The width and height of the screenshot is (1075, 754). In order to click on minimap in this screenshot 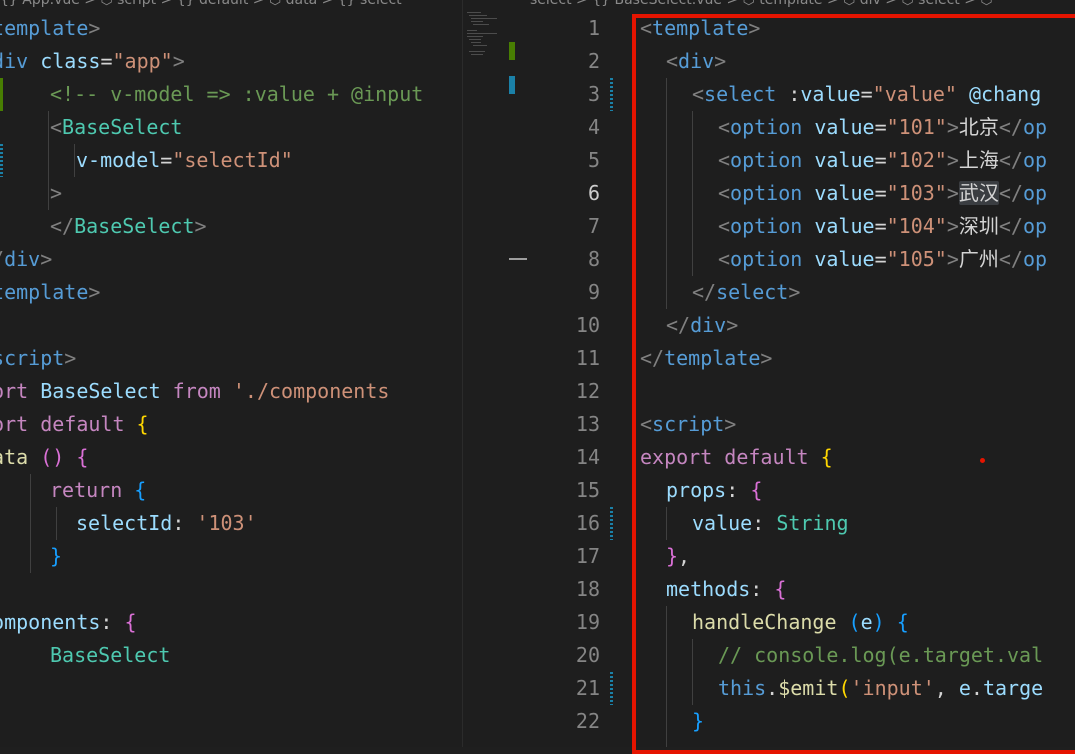, I will do `click(487, 40)`.